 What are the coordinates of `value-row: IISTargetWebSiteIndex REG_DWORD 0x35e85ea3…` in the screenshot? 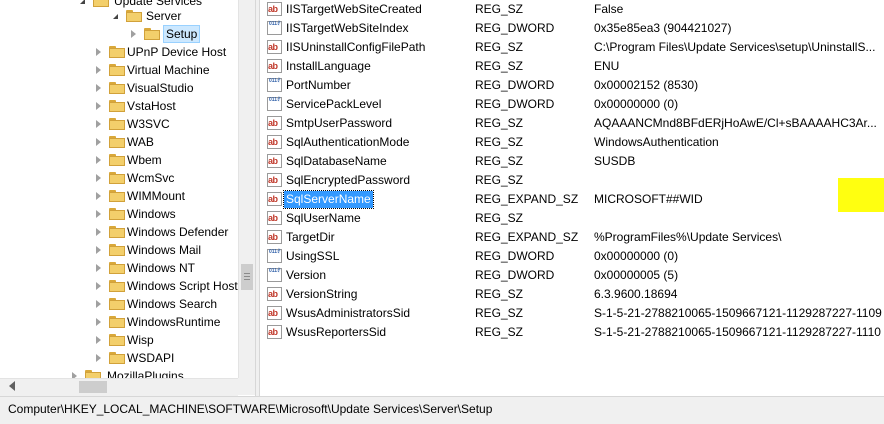 It's located at (572, 28).